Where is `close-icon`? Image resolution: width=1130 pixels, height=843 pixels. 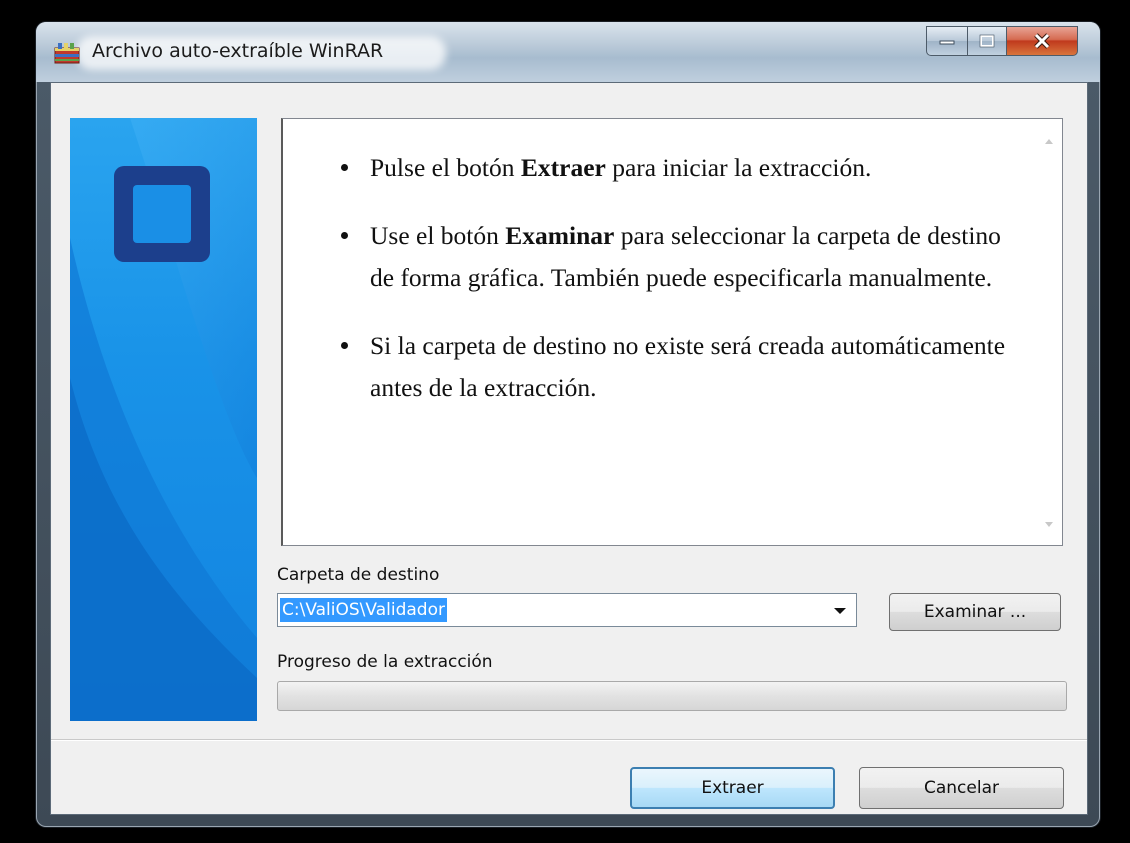
close-icon is located at coordinates (1042, 41).